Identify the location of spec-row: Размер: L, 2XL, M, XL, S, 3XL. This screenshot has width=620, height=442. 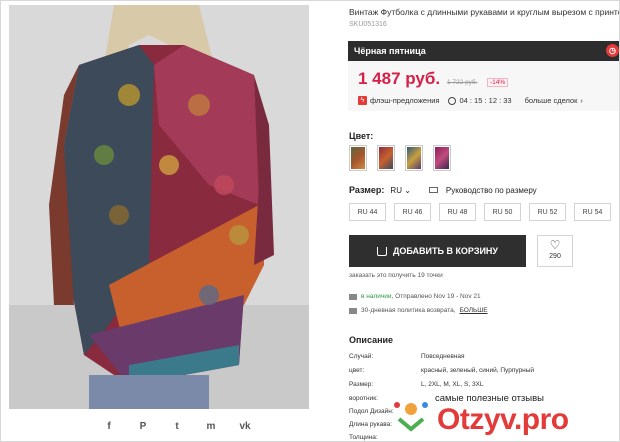
(416, 384).